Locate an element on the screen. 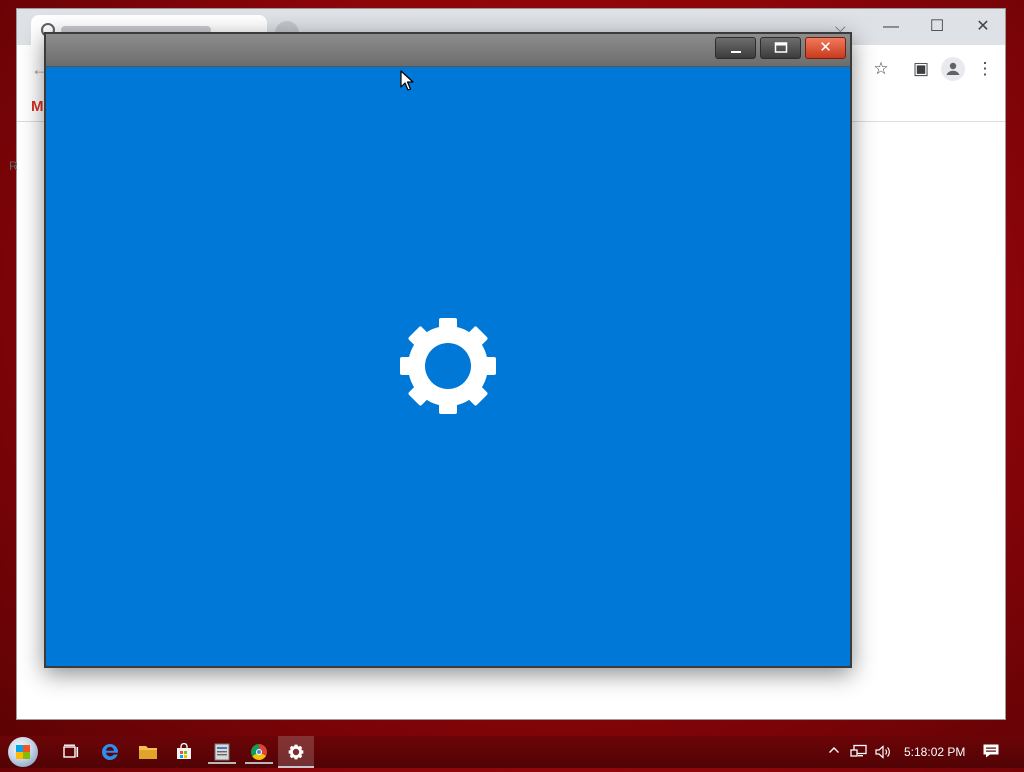 The image size is (1024, 772). windows-logo-icon is located at coordinates (23, 752).